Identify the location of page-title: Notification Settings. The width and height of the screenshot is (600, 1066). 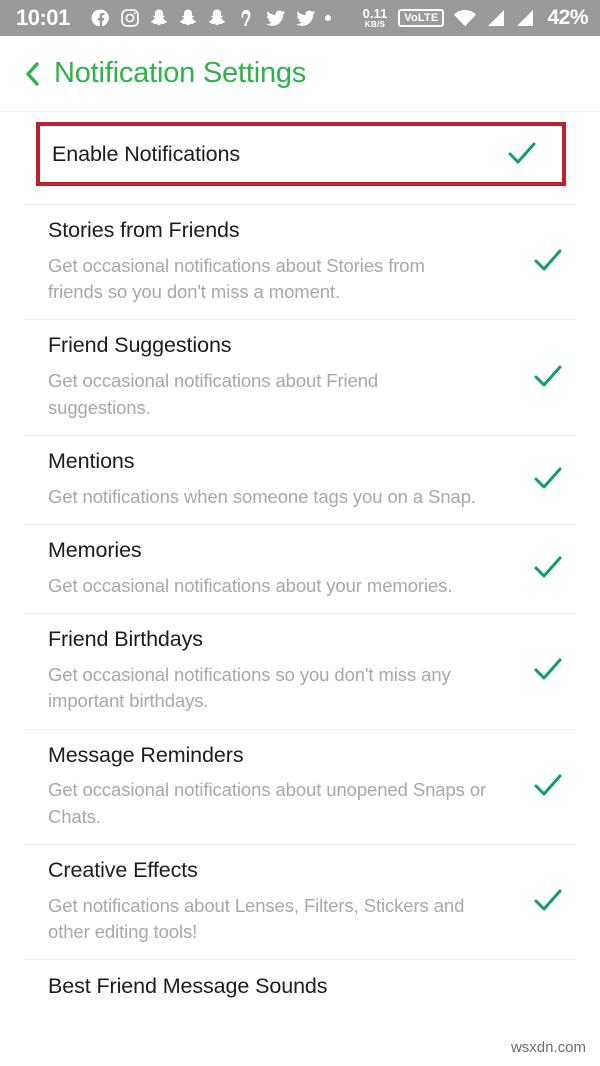
(180, 73).